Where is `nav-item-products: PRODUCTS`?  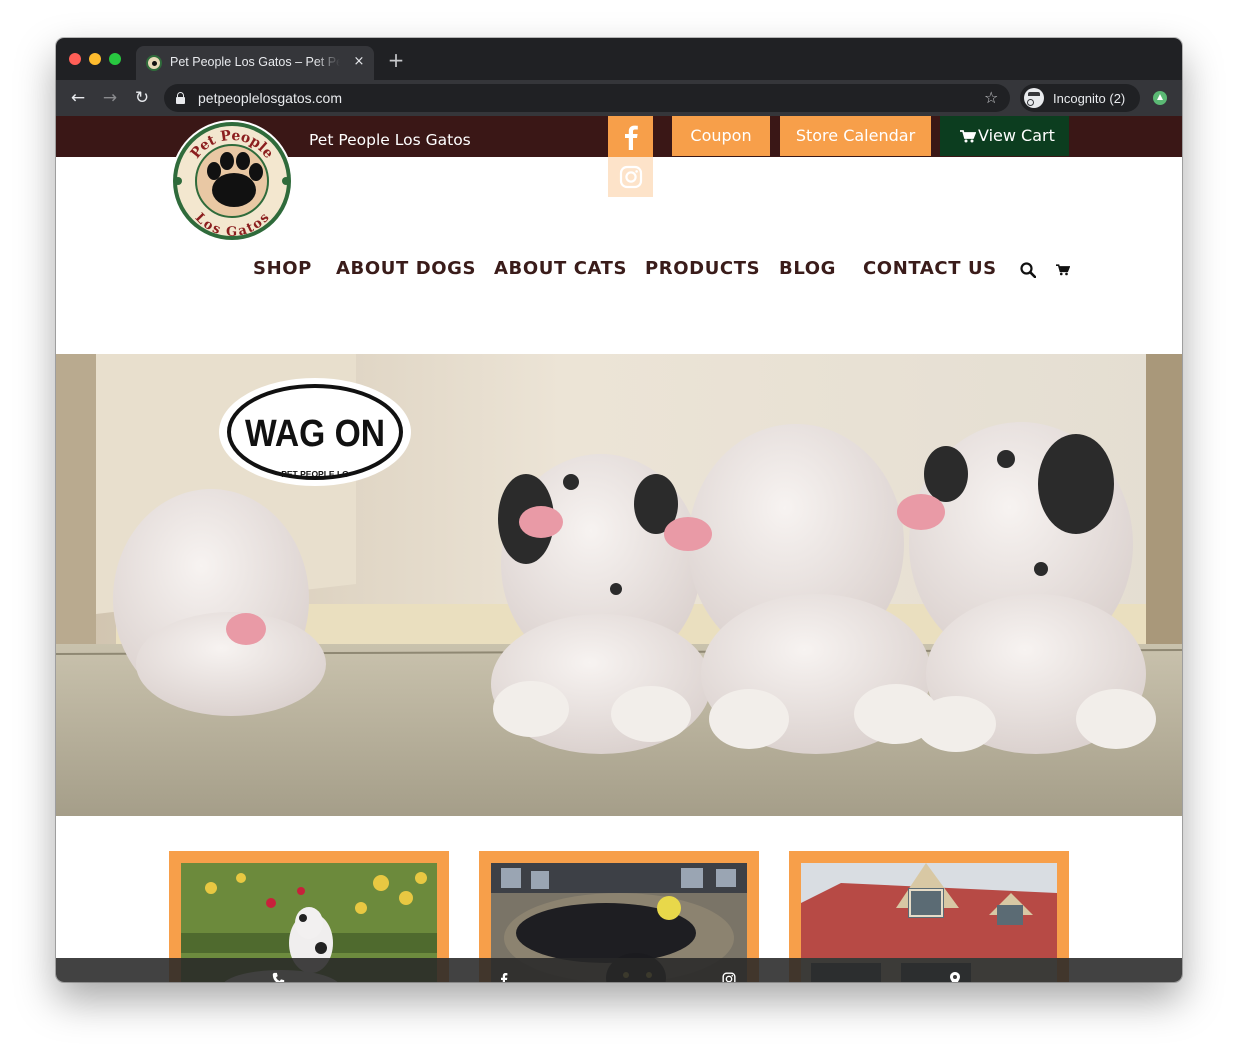 nav-item-products: PRODUCTS is located at coordinates (702, 268).